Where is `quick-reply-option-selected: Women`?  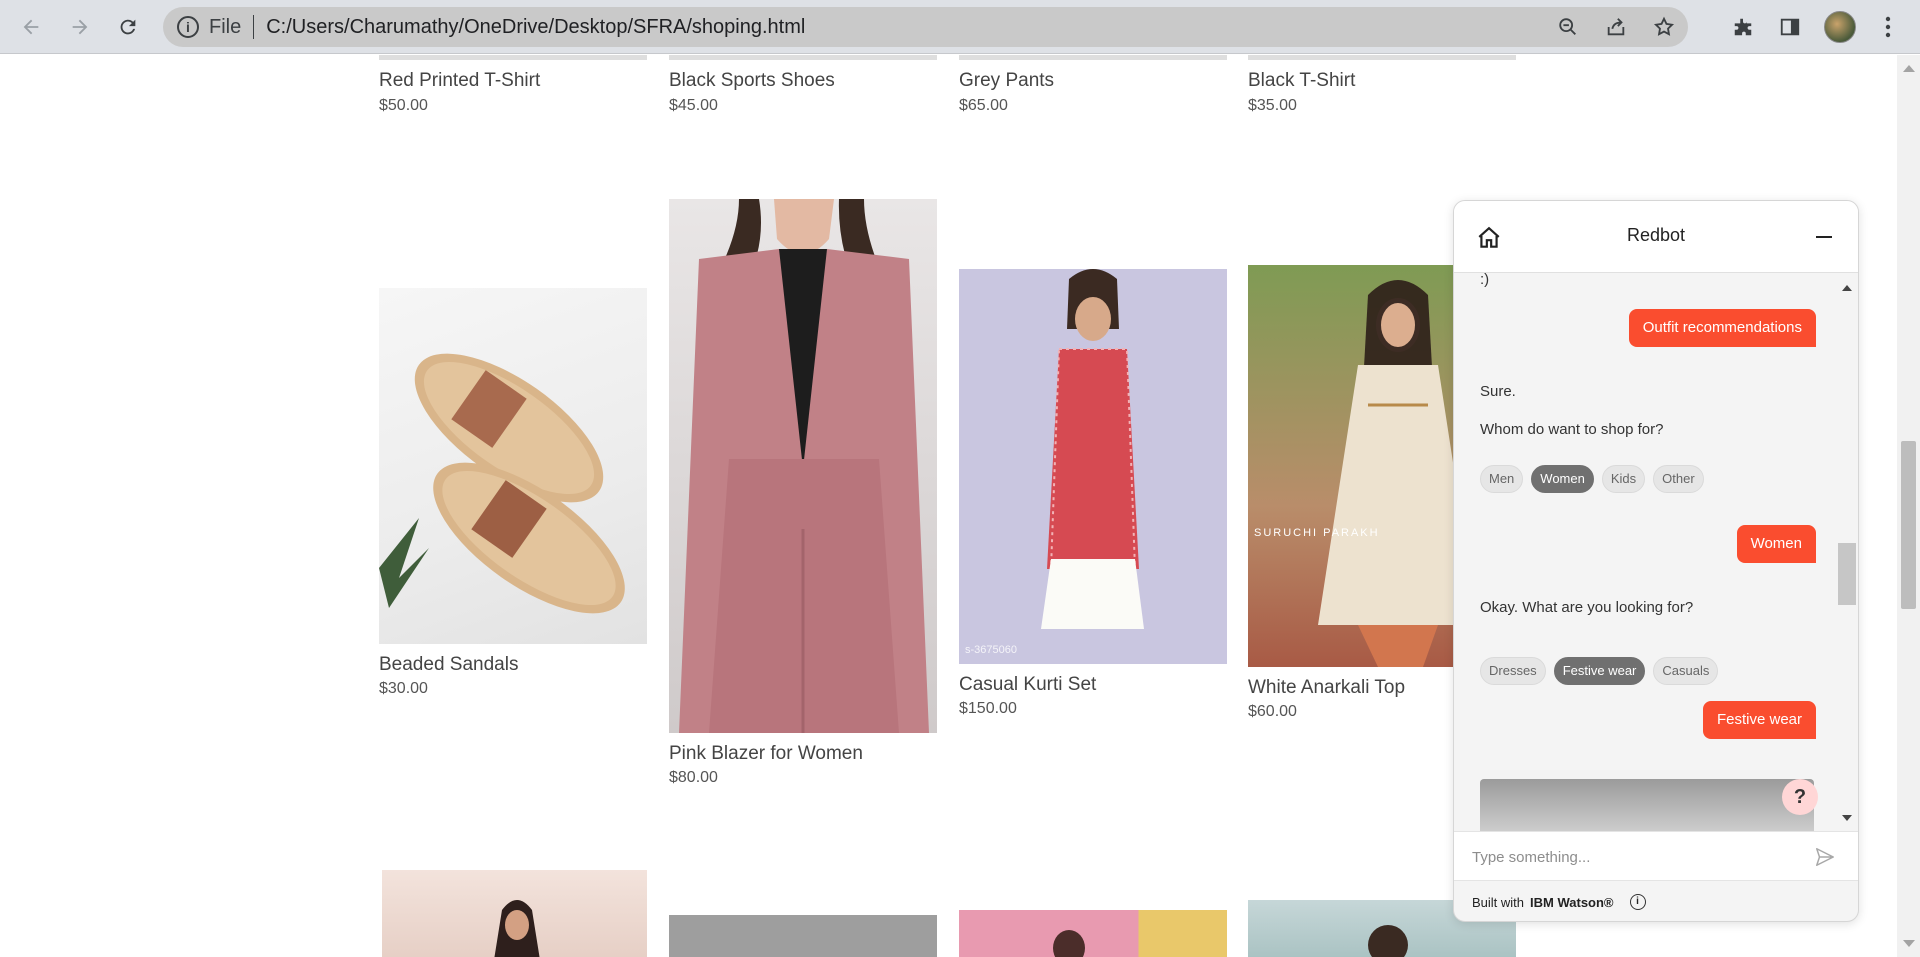
quick-reply-option-selected: Women is located at coordinates (1562, 479).